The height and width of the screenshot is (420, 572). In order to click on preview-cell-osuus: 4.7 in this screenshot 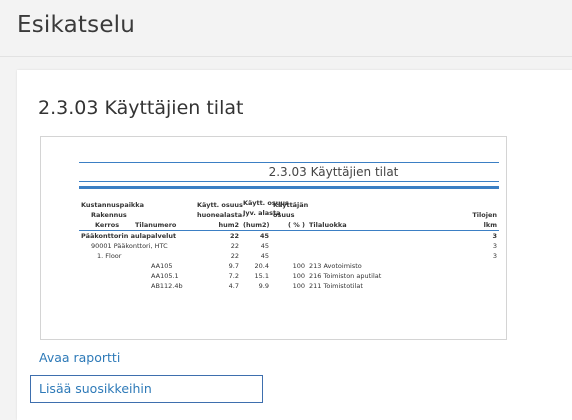, I will do `click(233, 286)`.